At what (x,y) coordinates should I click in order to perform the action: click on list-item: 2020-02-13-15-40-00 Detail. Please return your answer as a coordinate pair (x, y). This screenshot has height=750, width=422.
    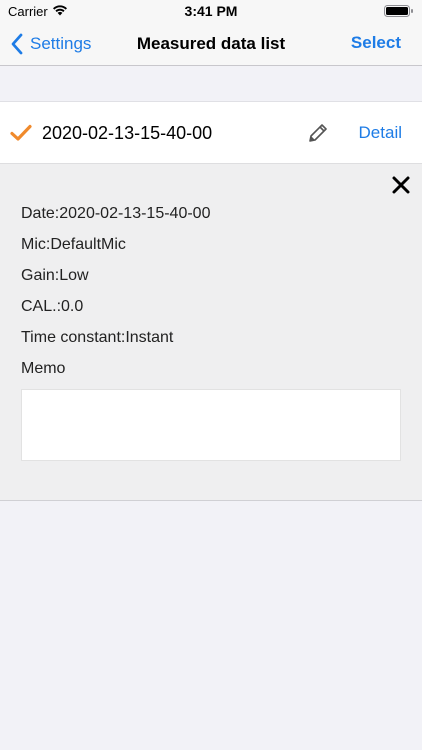
    Looking at the image, I should click on (211, 132).